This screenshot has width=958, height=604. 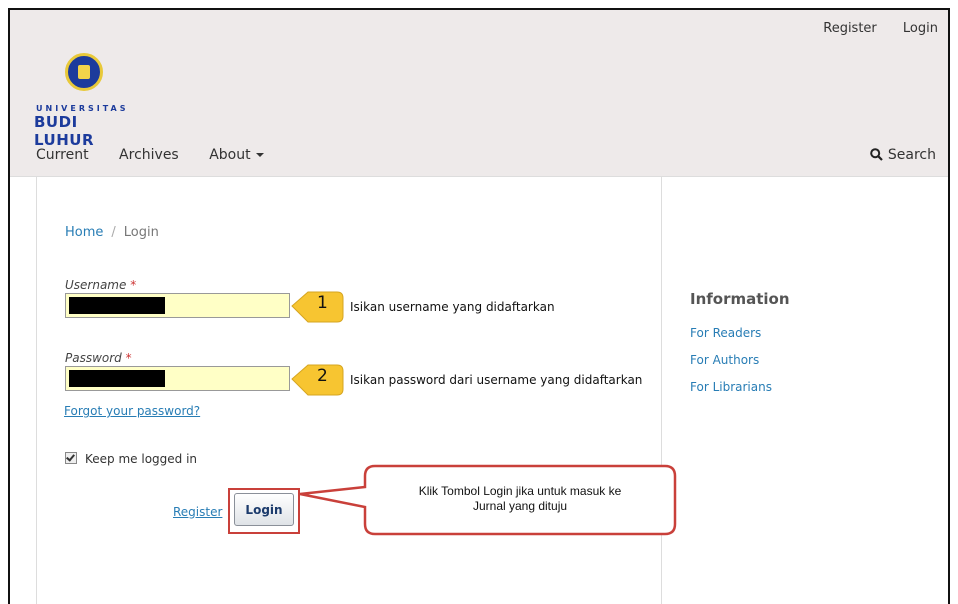 What do you see at coordinates (322, 376) in the screenshot?
I see `step-2-number: 2` at bounding box center [322, 376].